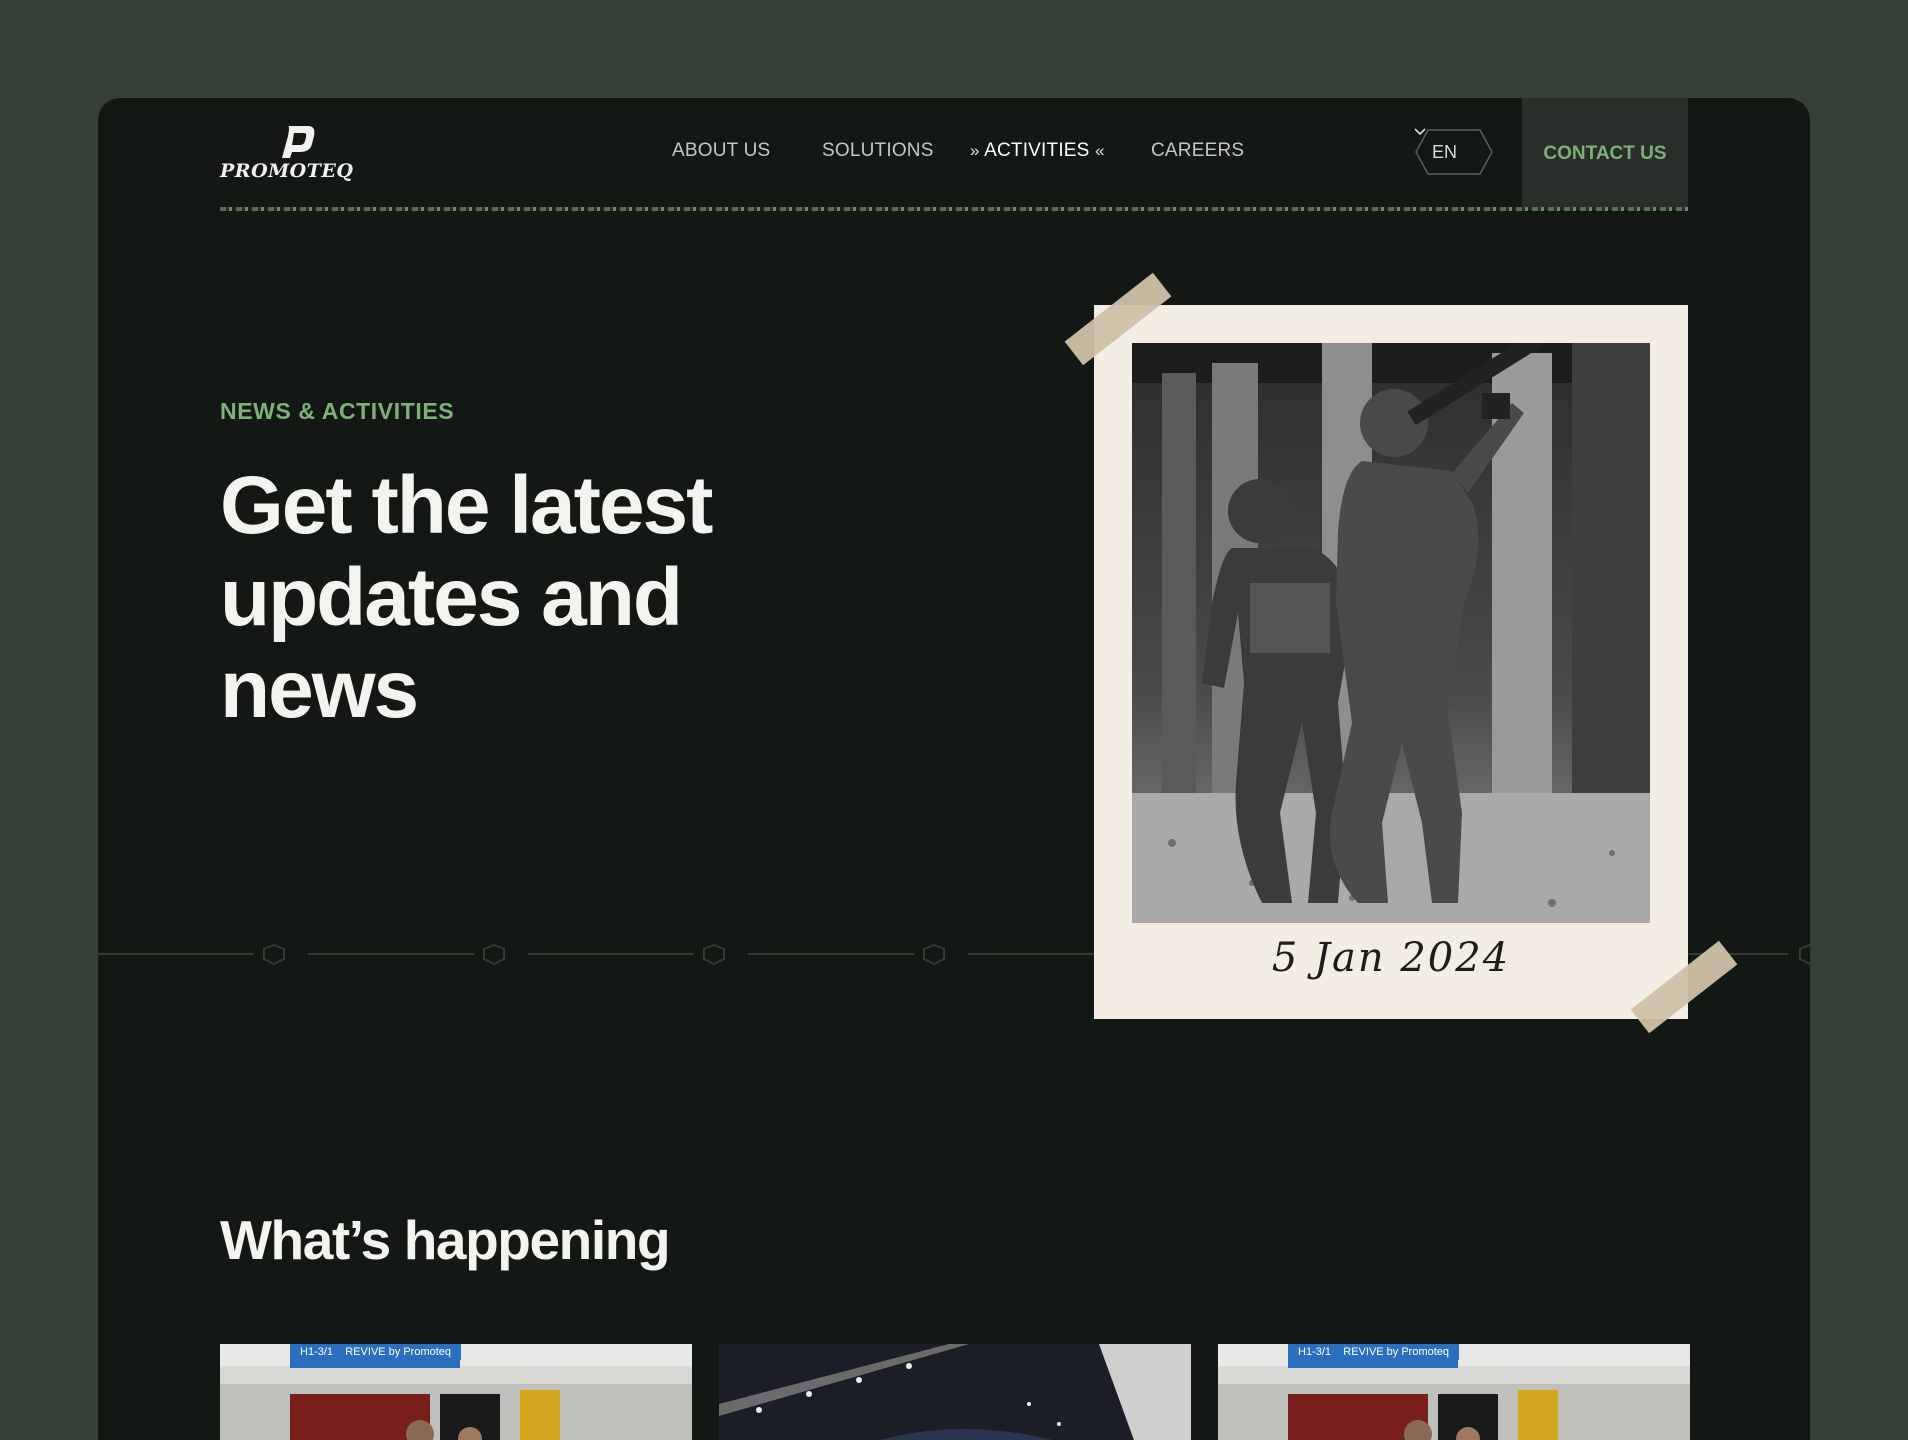 The width and height of the screenshot is (1908, 1440). What do you see at coordinates (287, 171) in the screenshot?
I see `brand-wordmark: PROMOTEQ` at bounding box center [287, 171].